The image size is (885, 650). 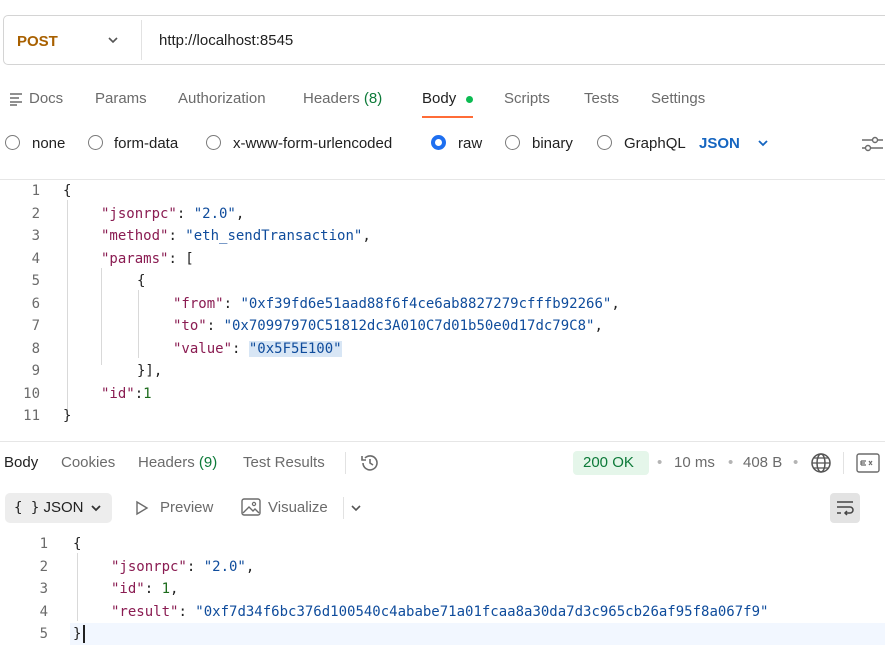 What do you see at coordinates (469, 99) in the screenshot?
I see `body-indicator-dot` at bounding box center [469, 99].